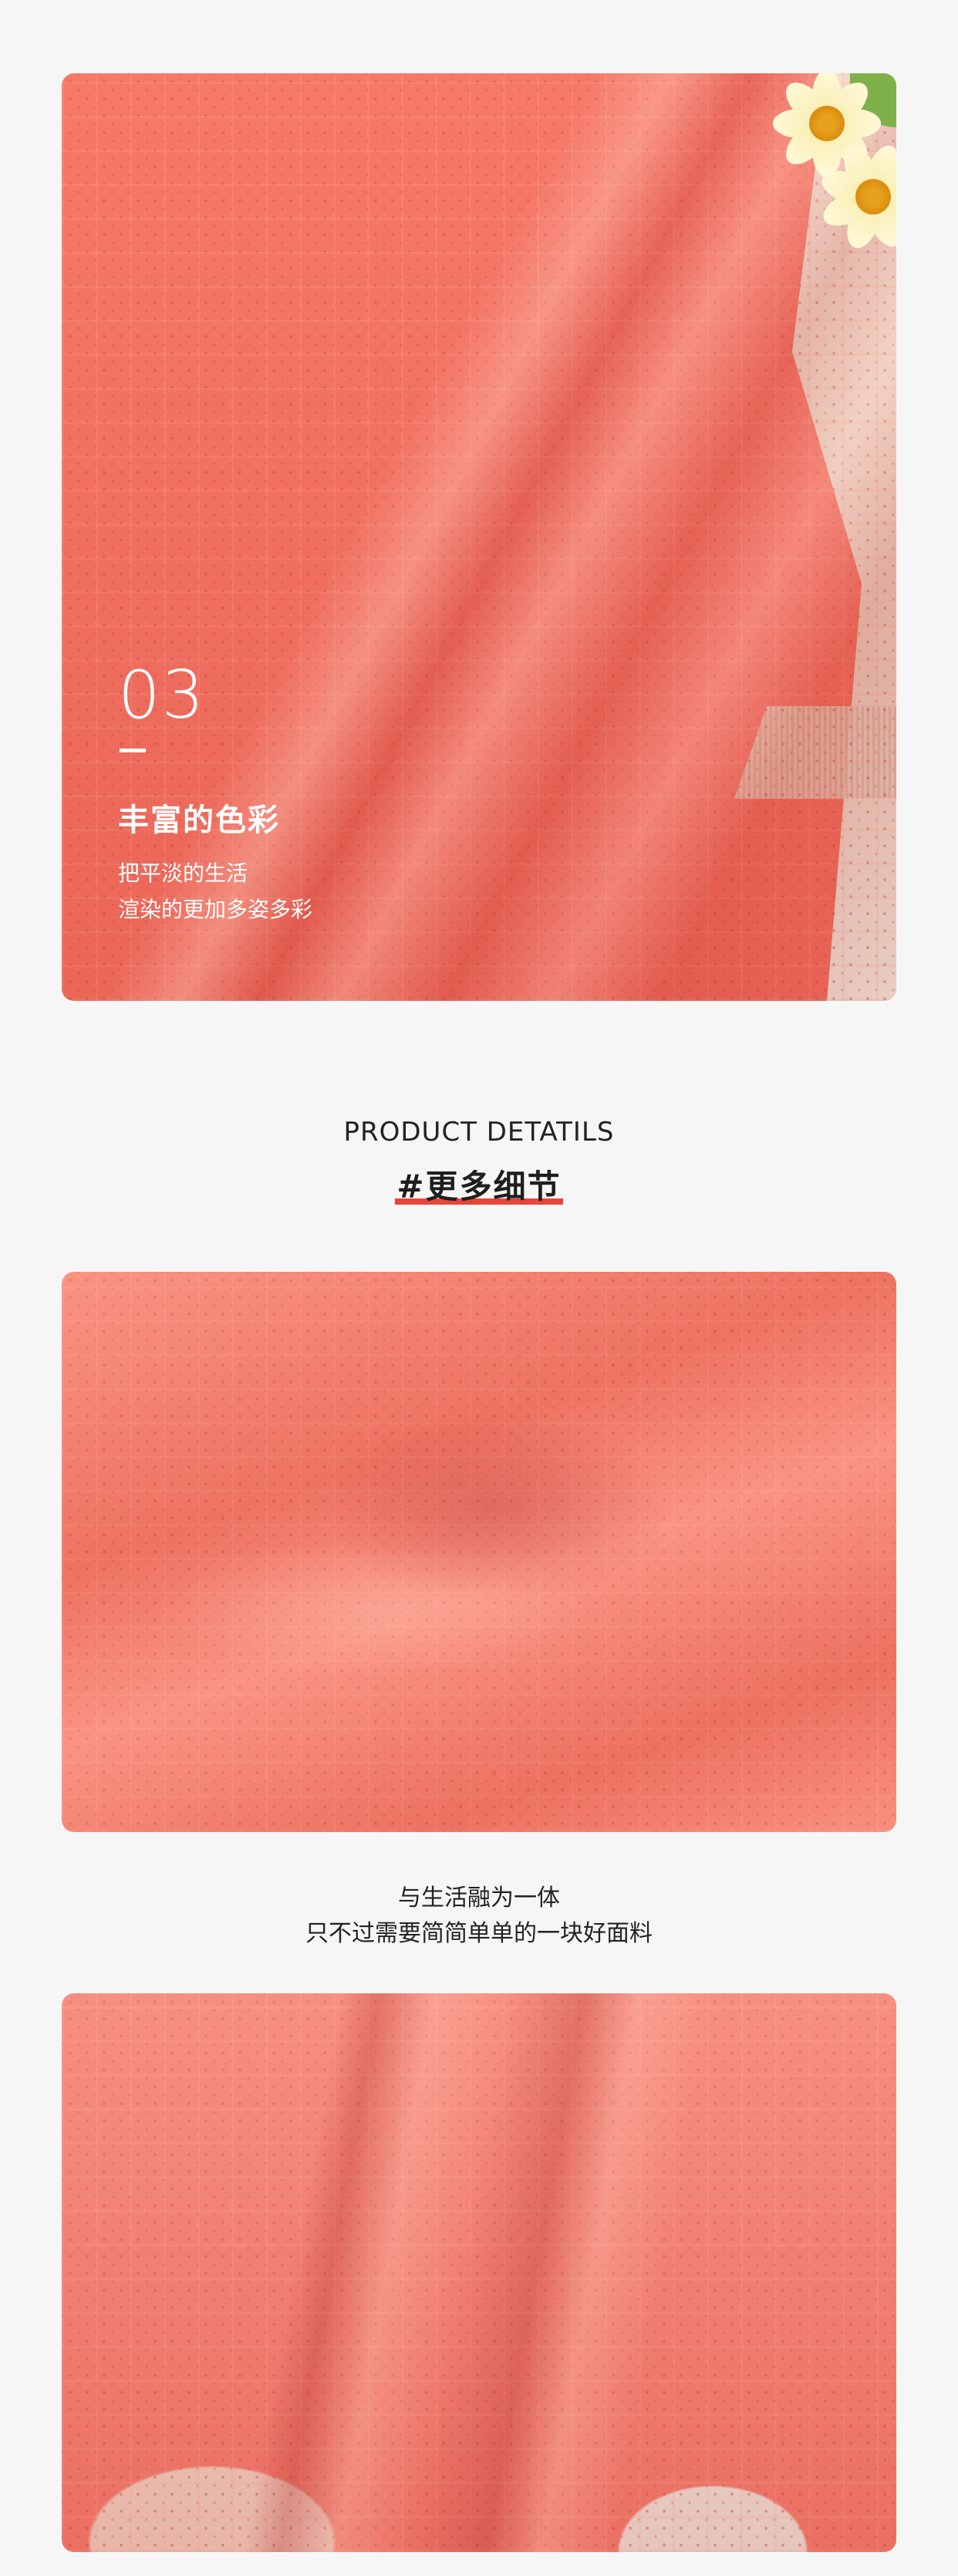  What do you see at coordinates (479, 1933) in the screenshot?
I see `caption-line-2: 只不过需要简简单单的一块好面料` at bounding box center [479, 1933].